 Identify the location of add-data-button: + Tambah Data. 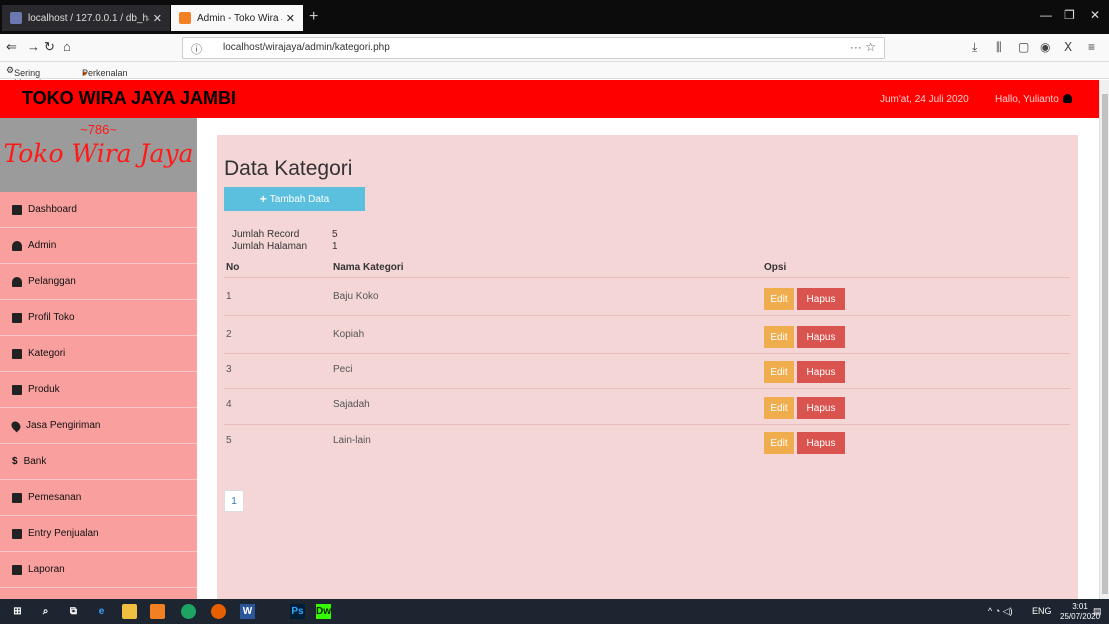
(294, 199).